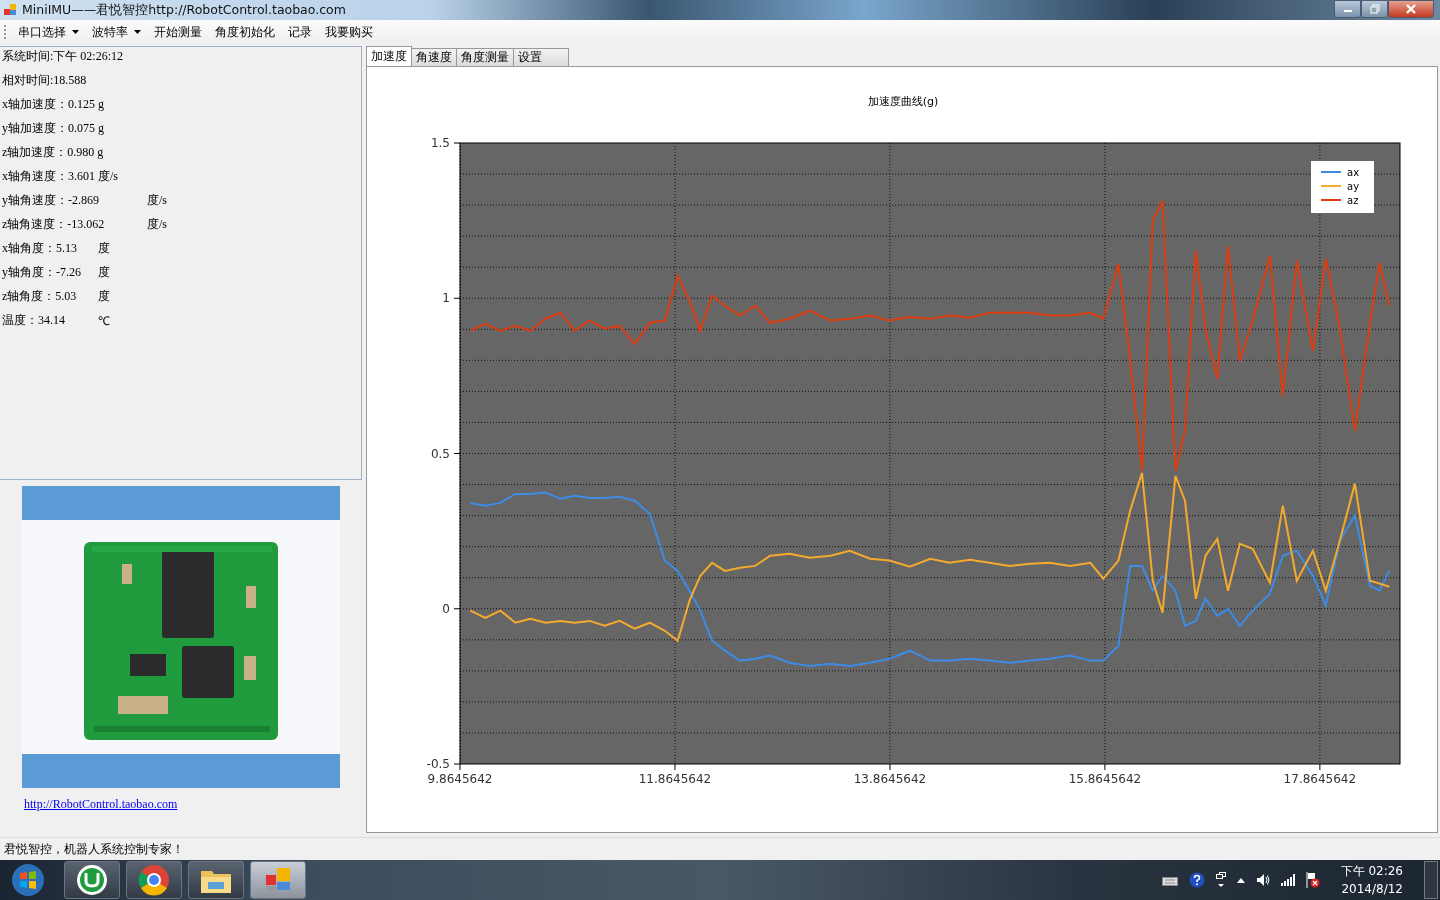 Image resolution: width=1440 pixels, height=900 pixels. What do you see at coordinates (1371, 871) in the screenshot?
I see `clock-time: 下午 02:26` at bounding box center [1371, 871].